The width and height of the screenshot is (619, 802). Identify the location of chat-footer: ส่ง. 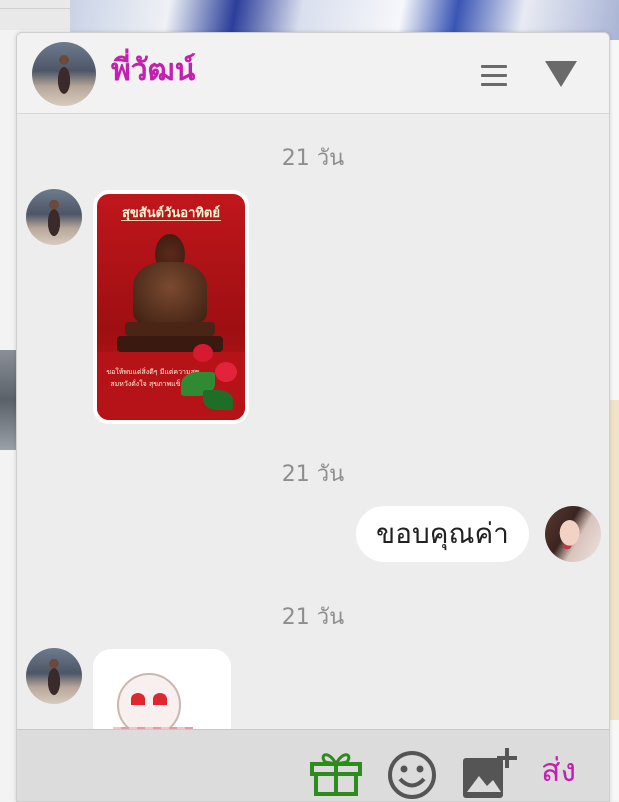
(313, 765).